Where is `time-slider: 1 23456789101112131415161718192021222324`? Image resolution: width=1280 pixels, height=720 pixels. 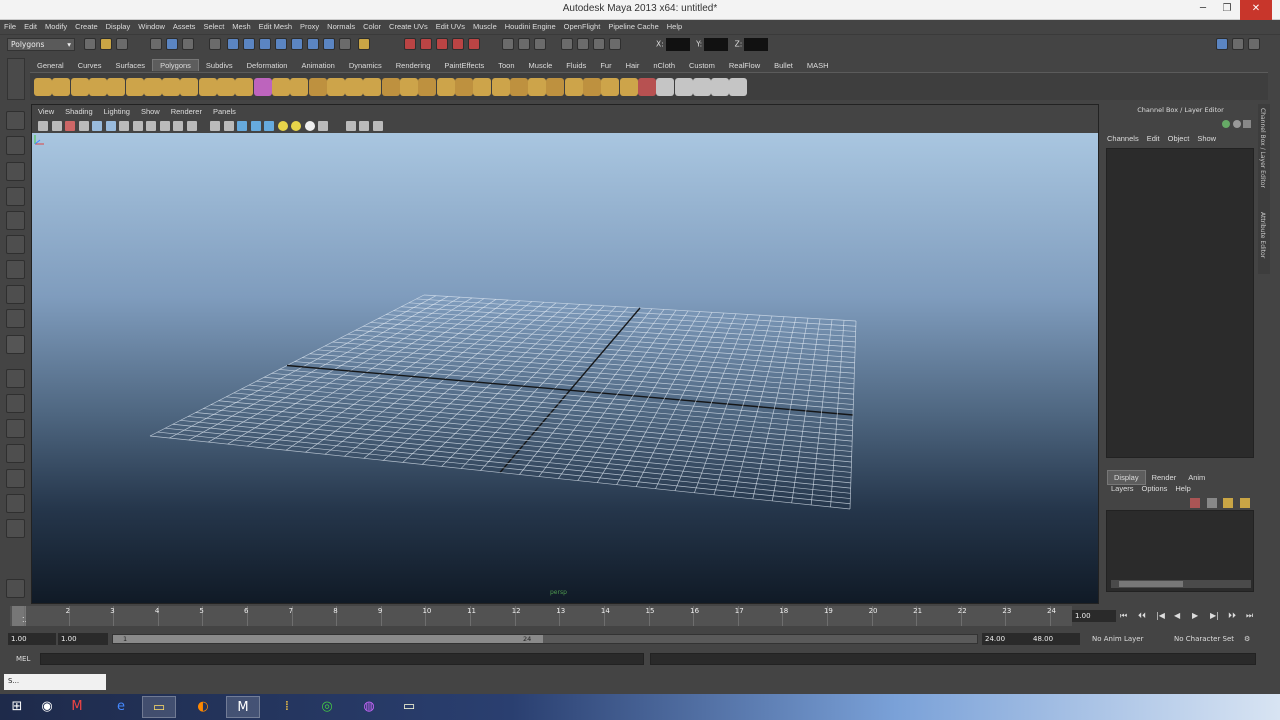 time-slider: 1 23456789101112131415161718192021222324 is located at coordinates (541, 616).